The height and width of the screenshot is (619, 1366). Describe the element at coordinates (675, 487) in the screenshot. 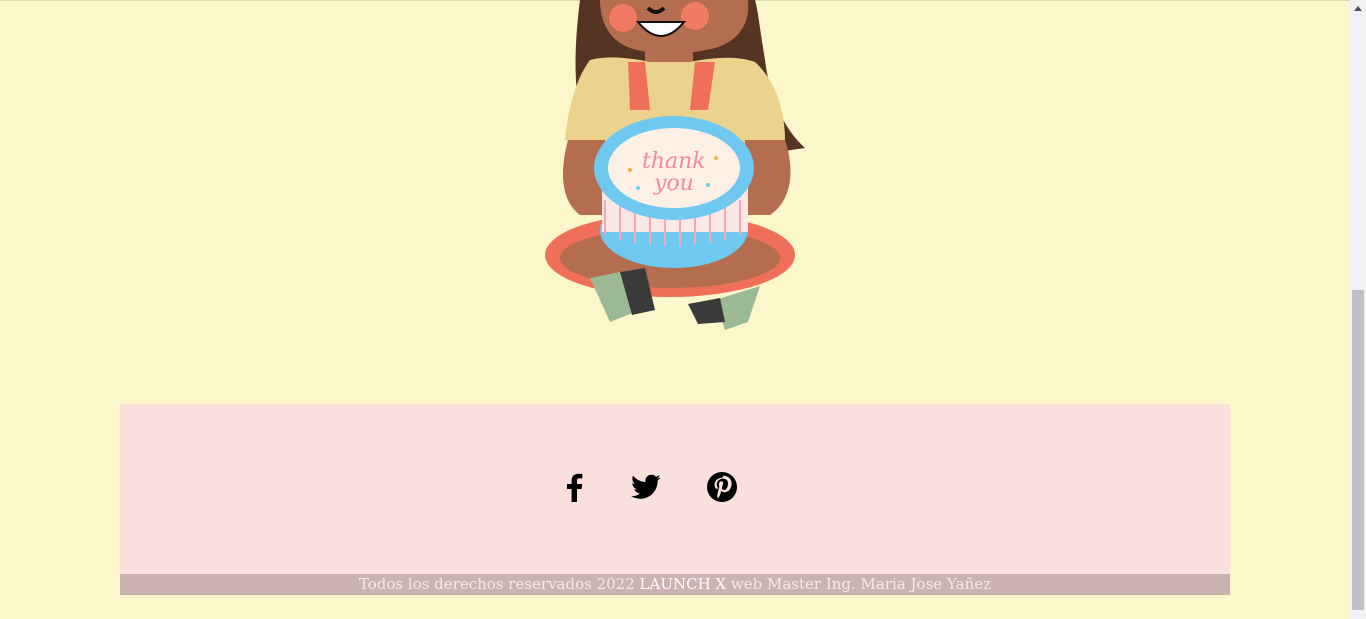

I see `social-links` at that location.